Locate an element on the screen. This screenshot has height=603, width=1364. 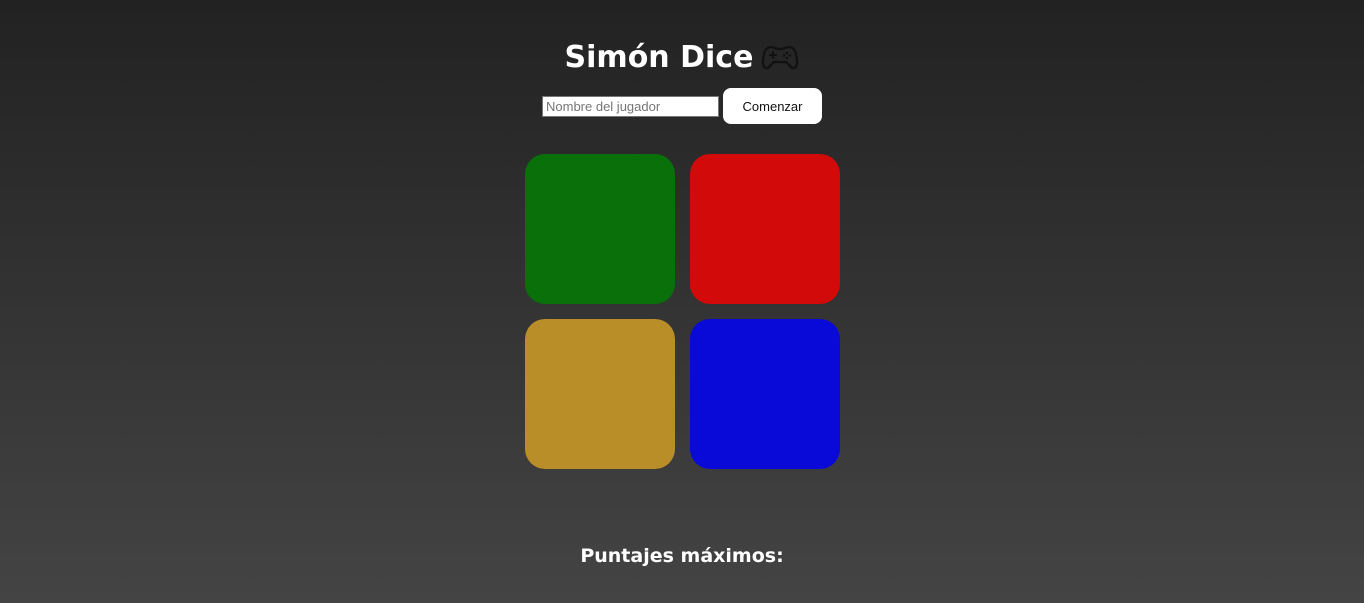
page-title: Simón Dice is located at coordinates (682, 60).